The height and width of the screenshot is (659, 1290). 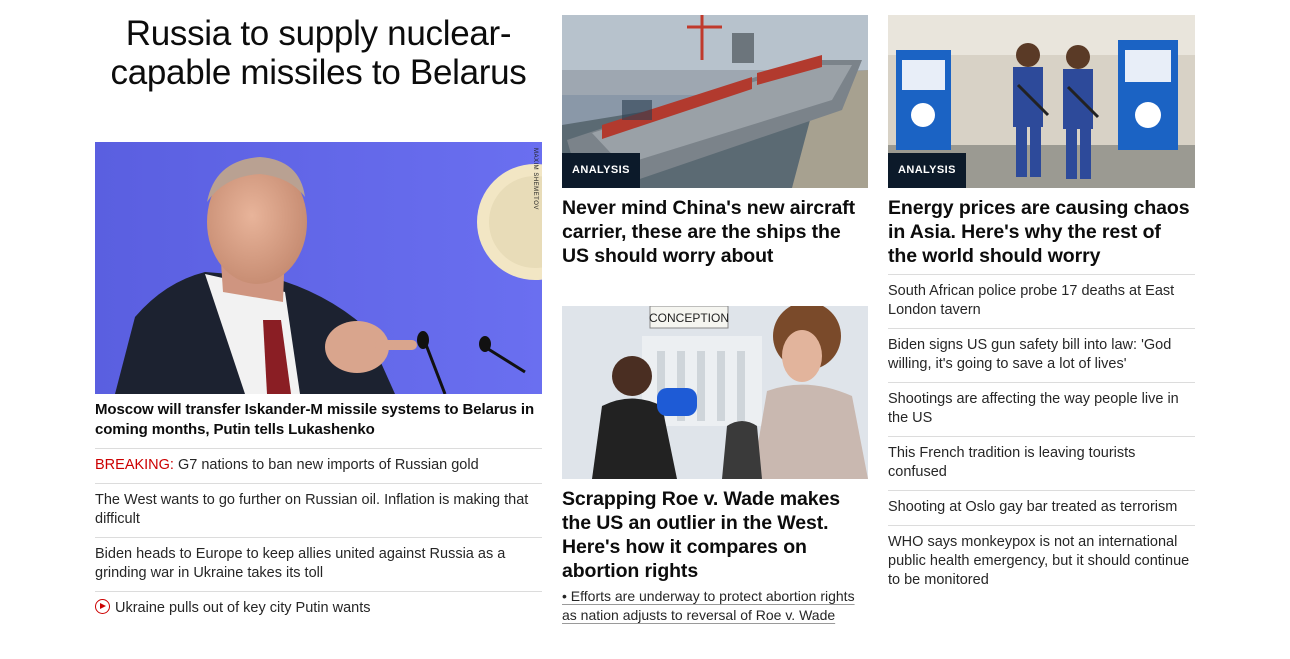 I want to click on abortion-rally-photo: CONCEPTION, so click(x=715, y=392).